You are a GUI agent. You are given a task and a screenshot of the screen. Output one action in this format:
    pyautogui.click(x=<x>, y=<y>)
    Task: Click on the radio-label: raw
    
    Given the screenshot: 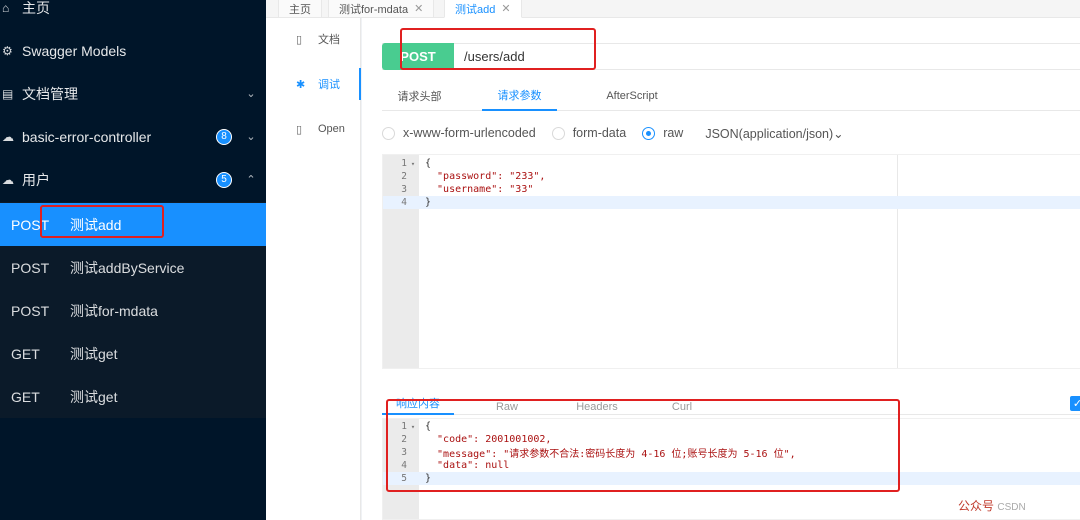 What is the action you would take?
    pyautogui.click(x=673, y=133)
    